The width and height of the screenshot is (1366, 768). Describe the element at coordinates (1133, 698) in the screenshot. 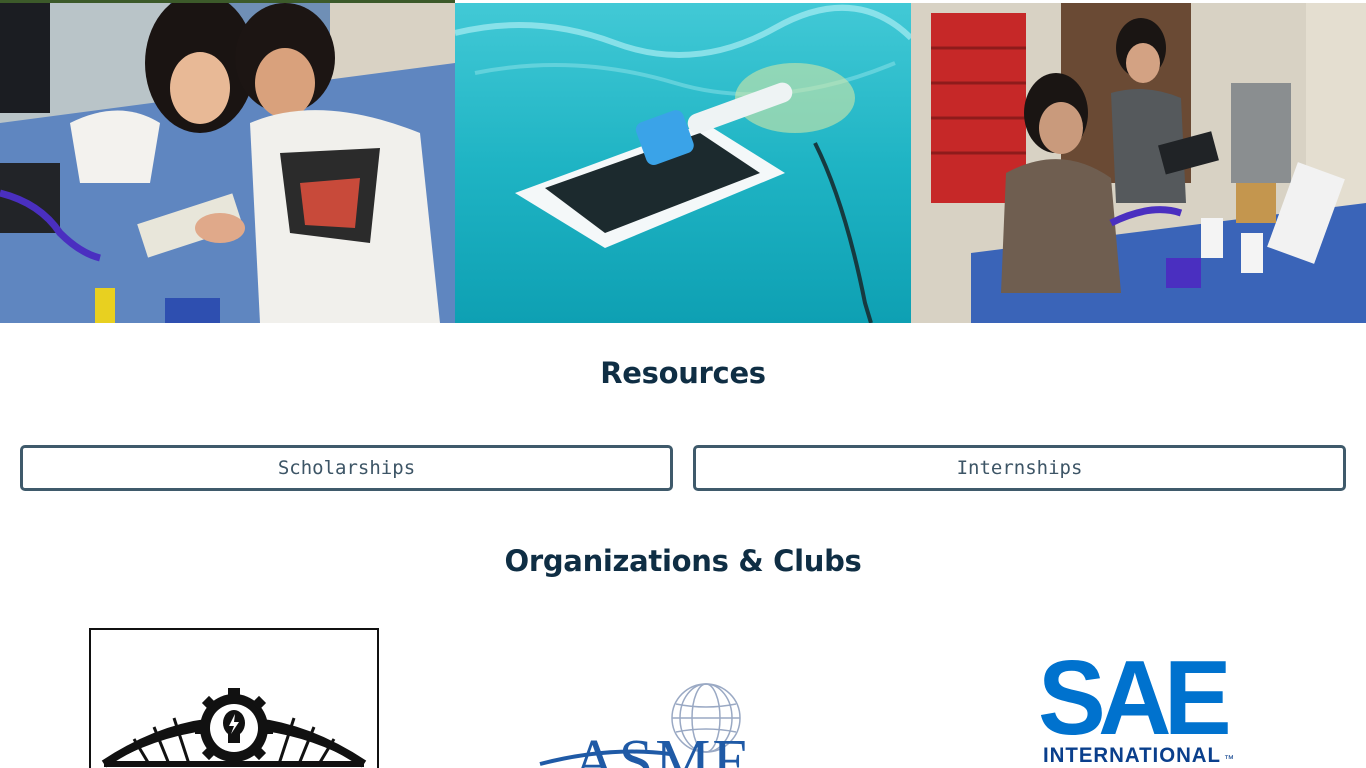

I see `sae-logo-text: SAE` at that location.